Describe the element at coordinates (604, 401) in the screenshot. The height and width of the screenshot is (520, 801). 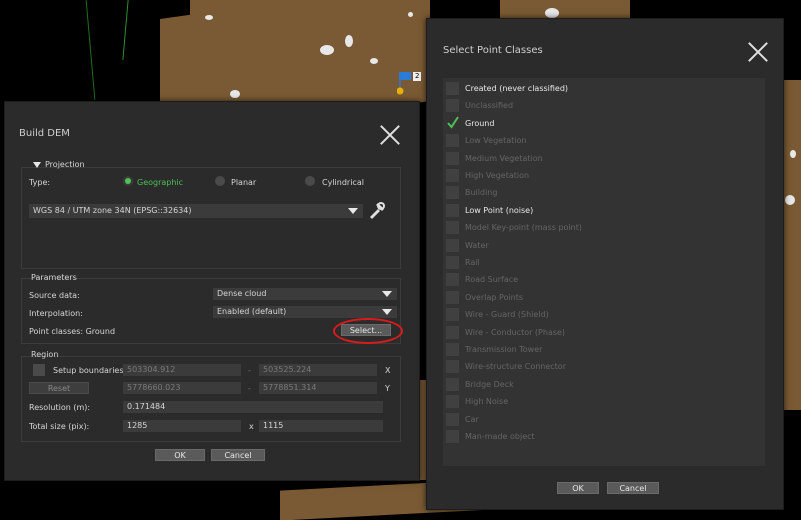
I see `point-class-item: High Noise` at that location.